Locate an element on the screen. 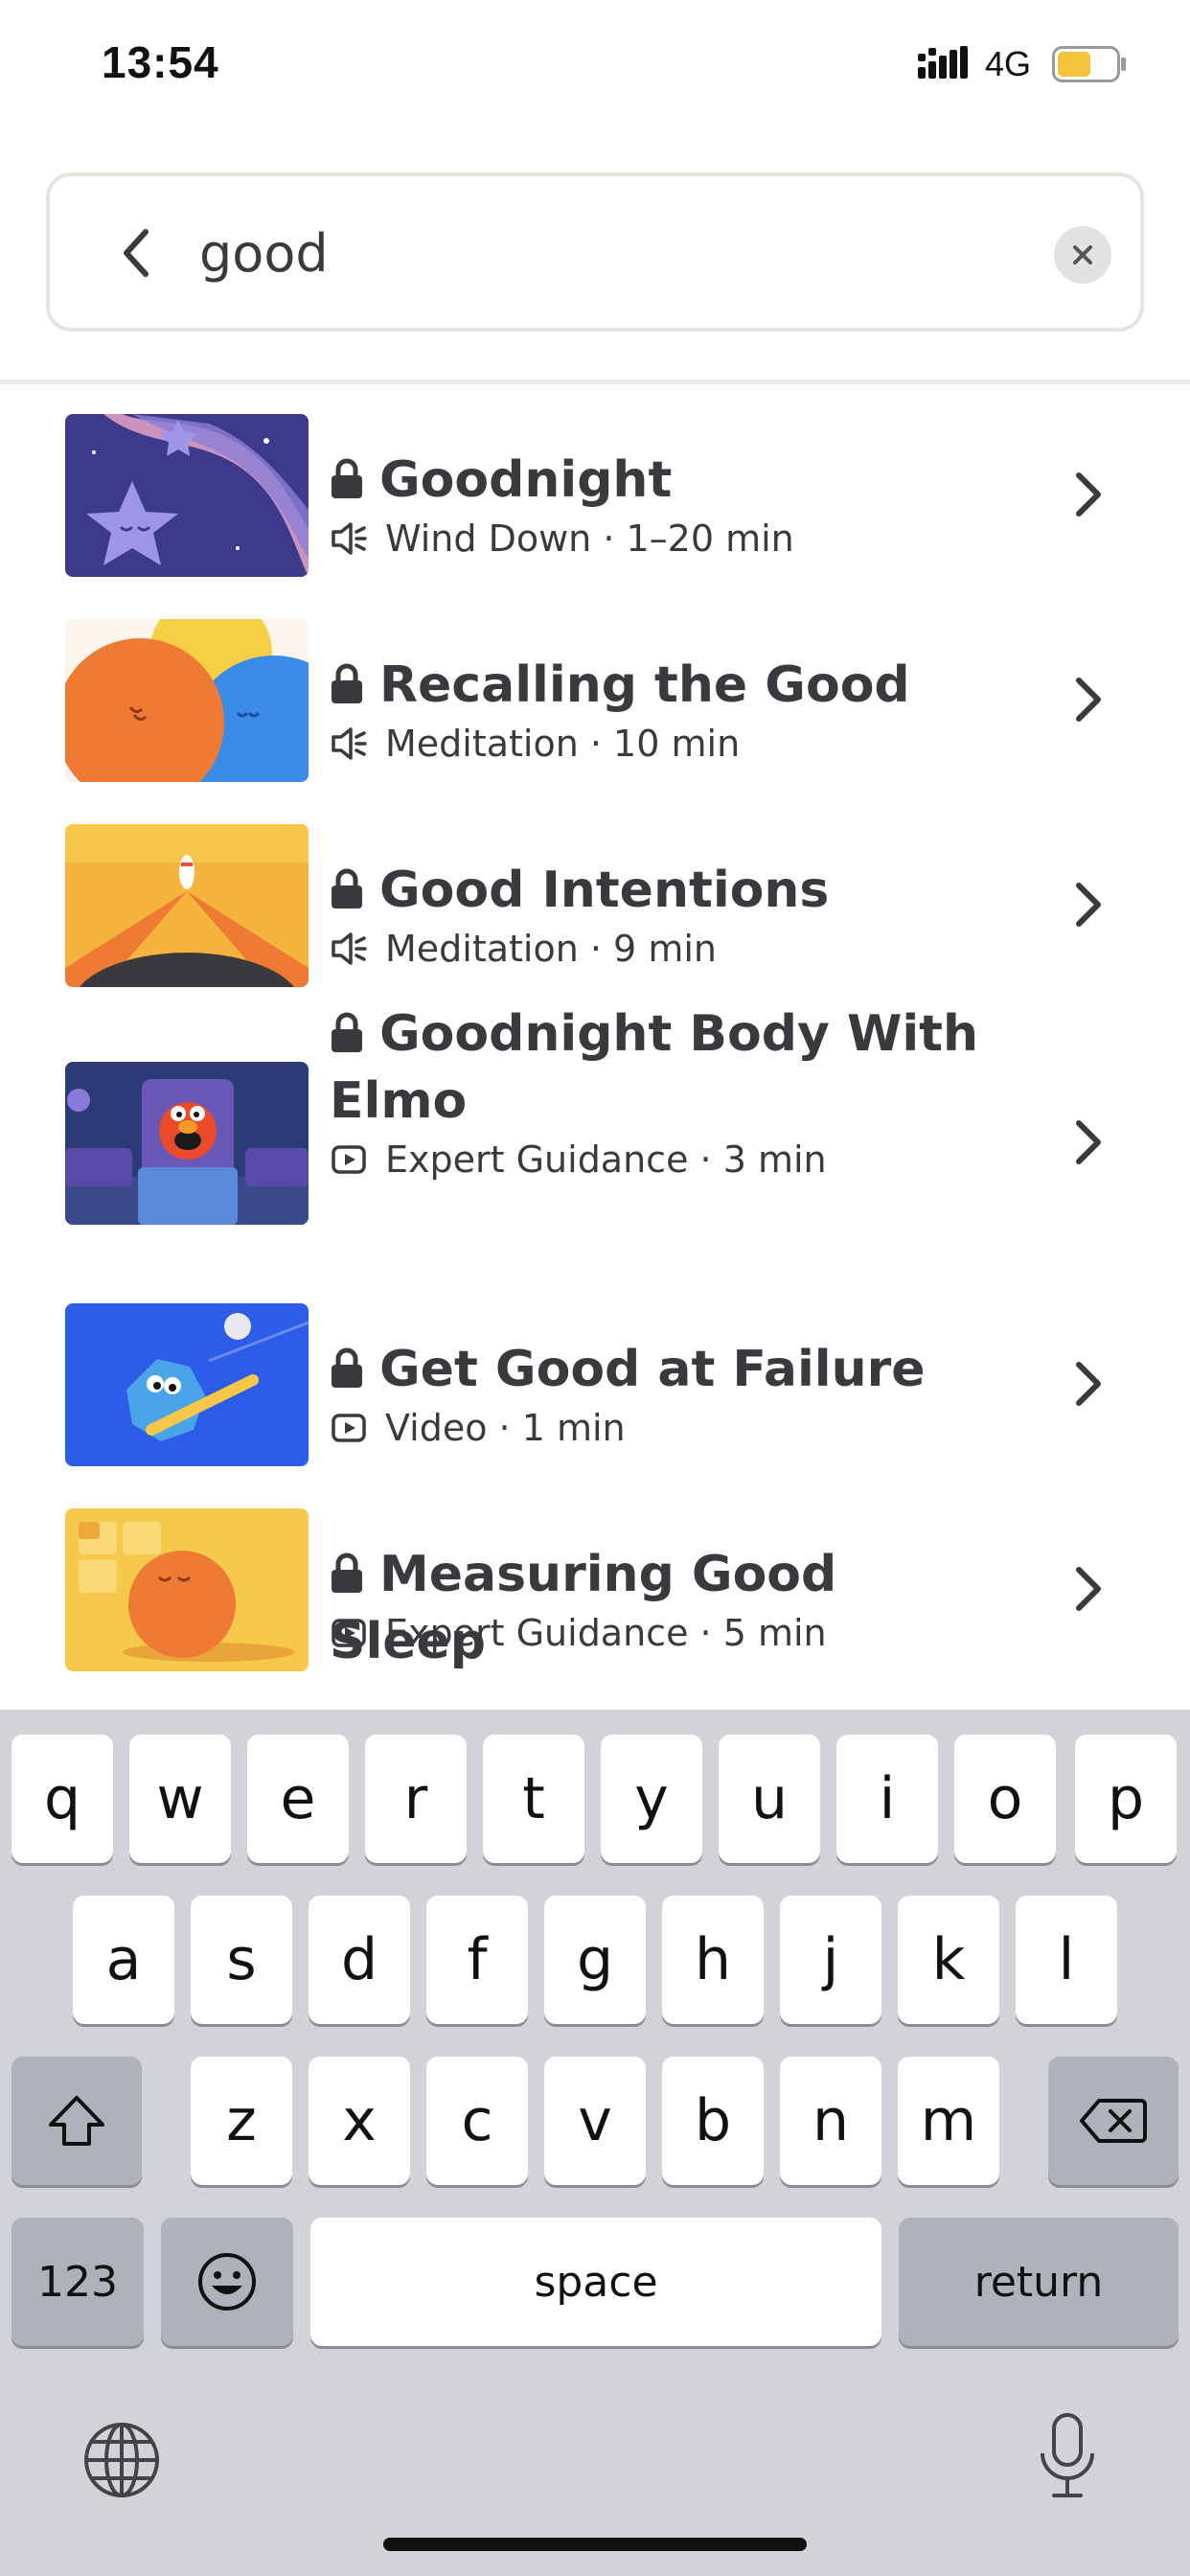  key-h: h is located at coordinates (713, 1960).